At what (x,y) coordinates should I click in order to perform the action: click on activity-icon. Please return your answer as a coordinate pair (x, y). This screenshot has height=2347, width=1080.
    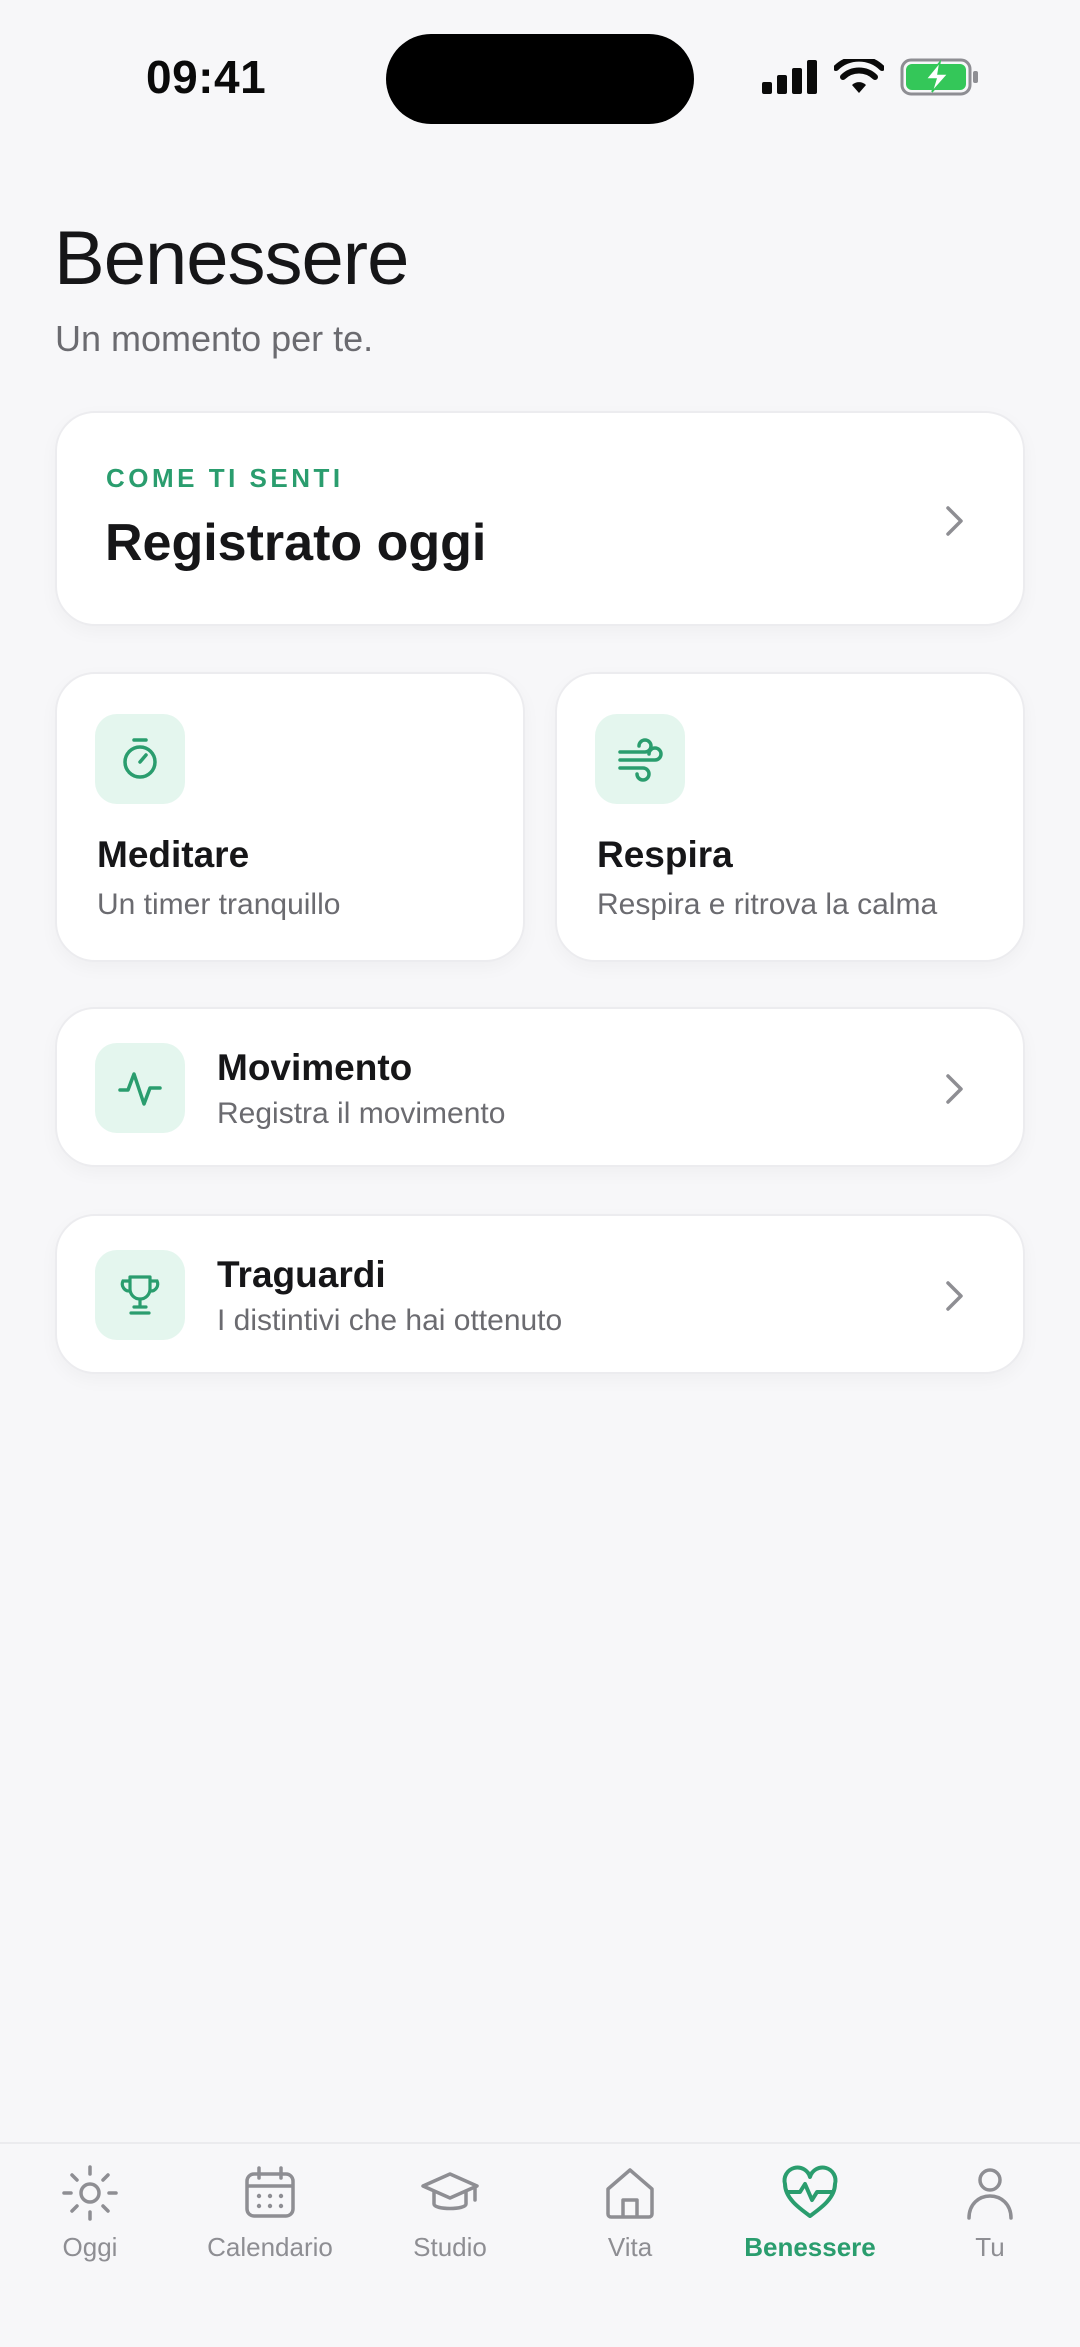
    Looking at the image, I should click on (140, 1089).